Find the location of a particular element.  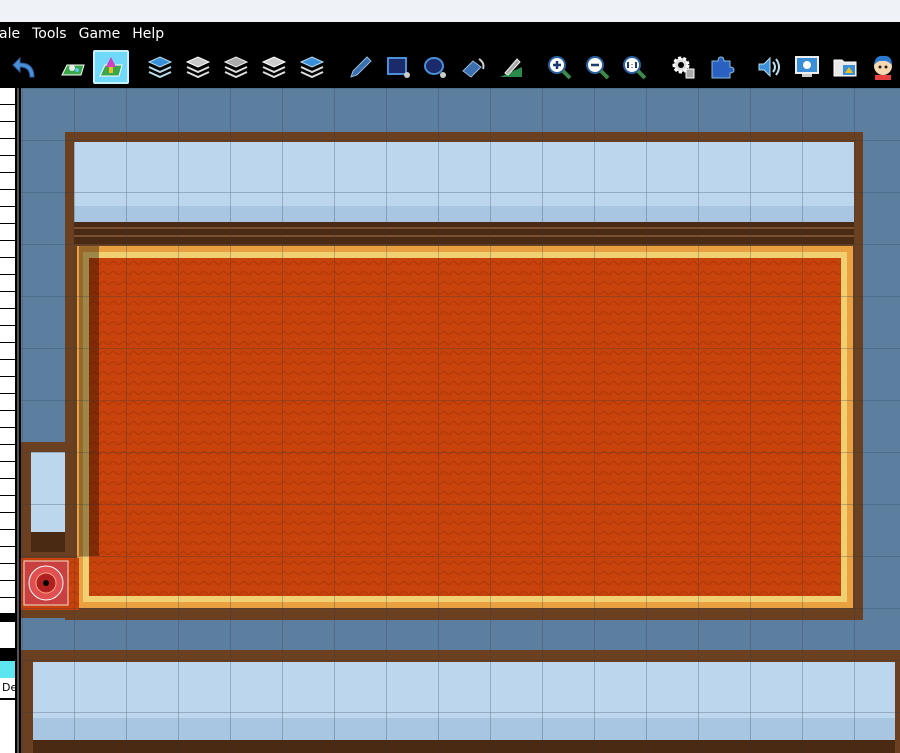

ellipse-button is located at coordinates (435, 67).